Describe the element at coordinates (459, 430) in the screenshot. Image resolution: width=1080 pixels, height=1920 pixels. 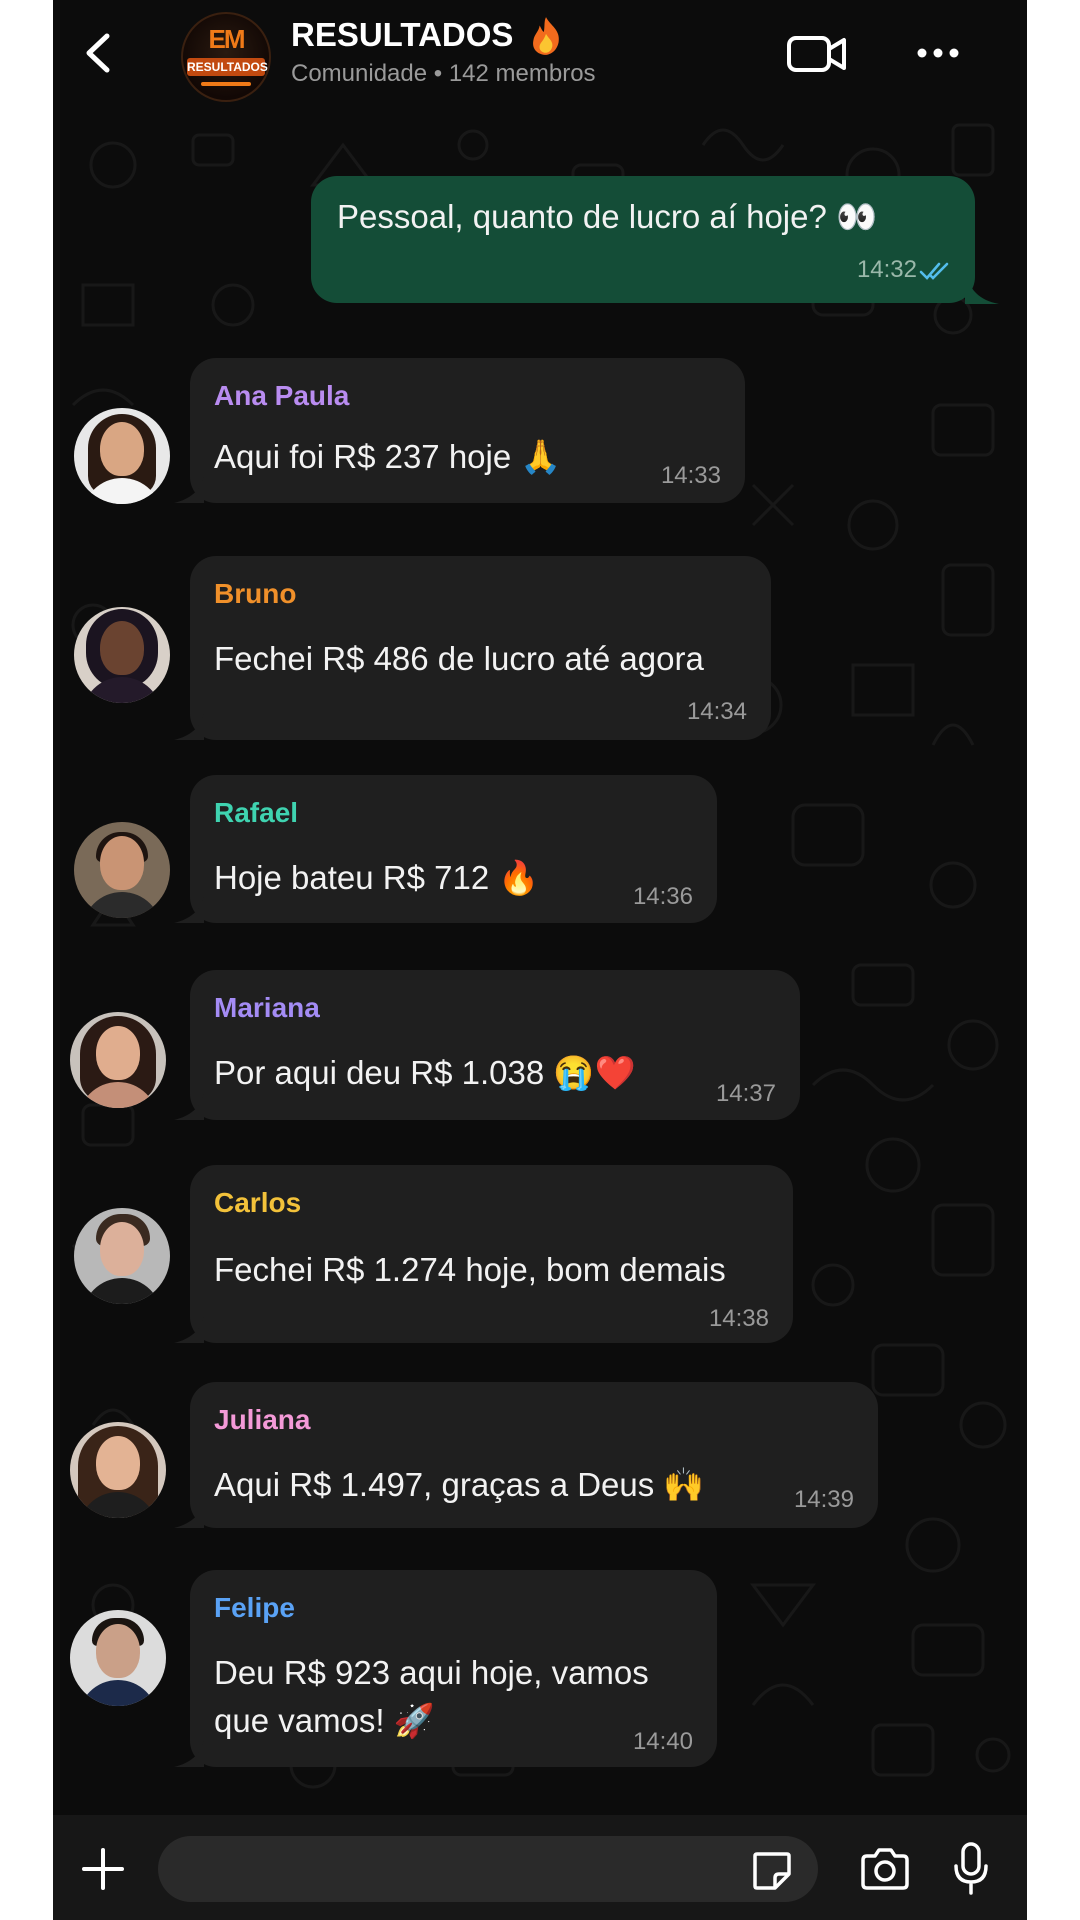
I see `message-ana-paula: Ana Paula Aqui foi R$ 237 hoje 🙏 14:33` at that location.